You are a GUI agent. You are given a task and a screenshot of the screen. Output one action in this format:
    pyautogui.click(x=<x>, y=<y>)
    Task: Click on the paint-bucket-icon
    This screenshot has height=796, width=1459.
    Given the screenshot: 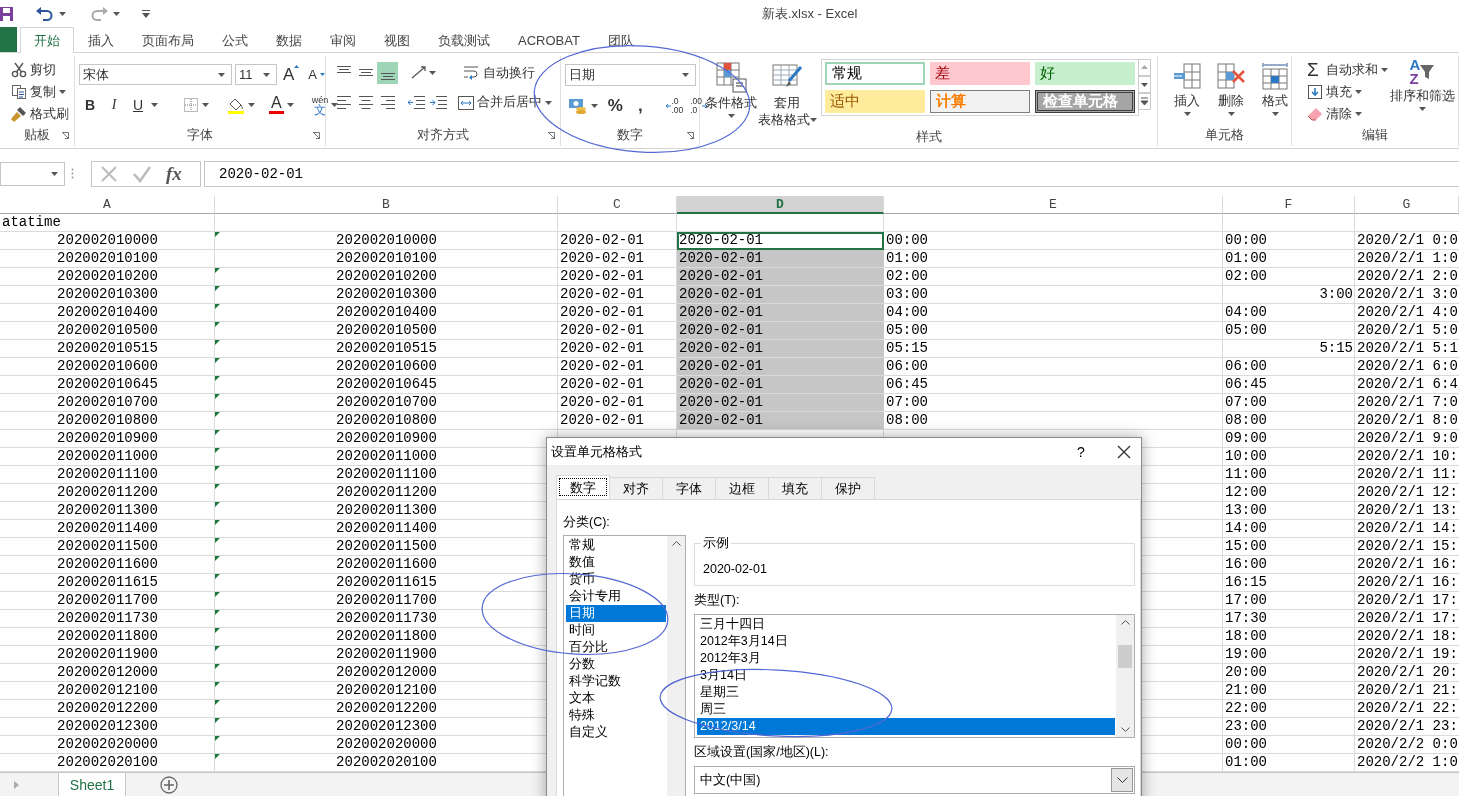 What is the action you would take?
    pyautogui.click(x=236, y=105)
    